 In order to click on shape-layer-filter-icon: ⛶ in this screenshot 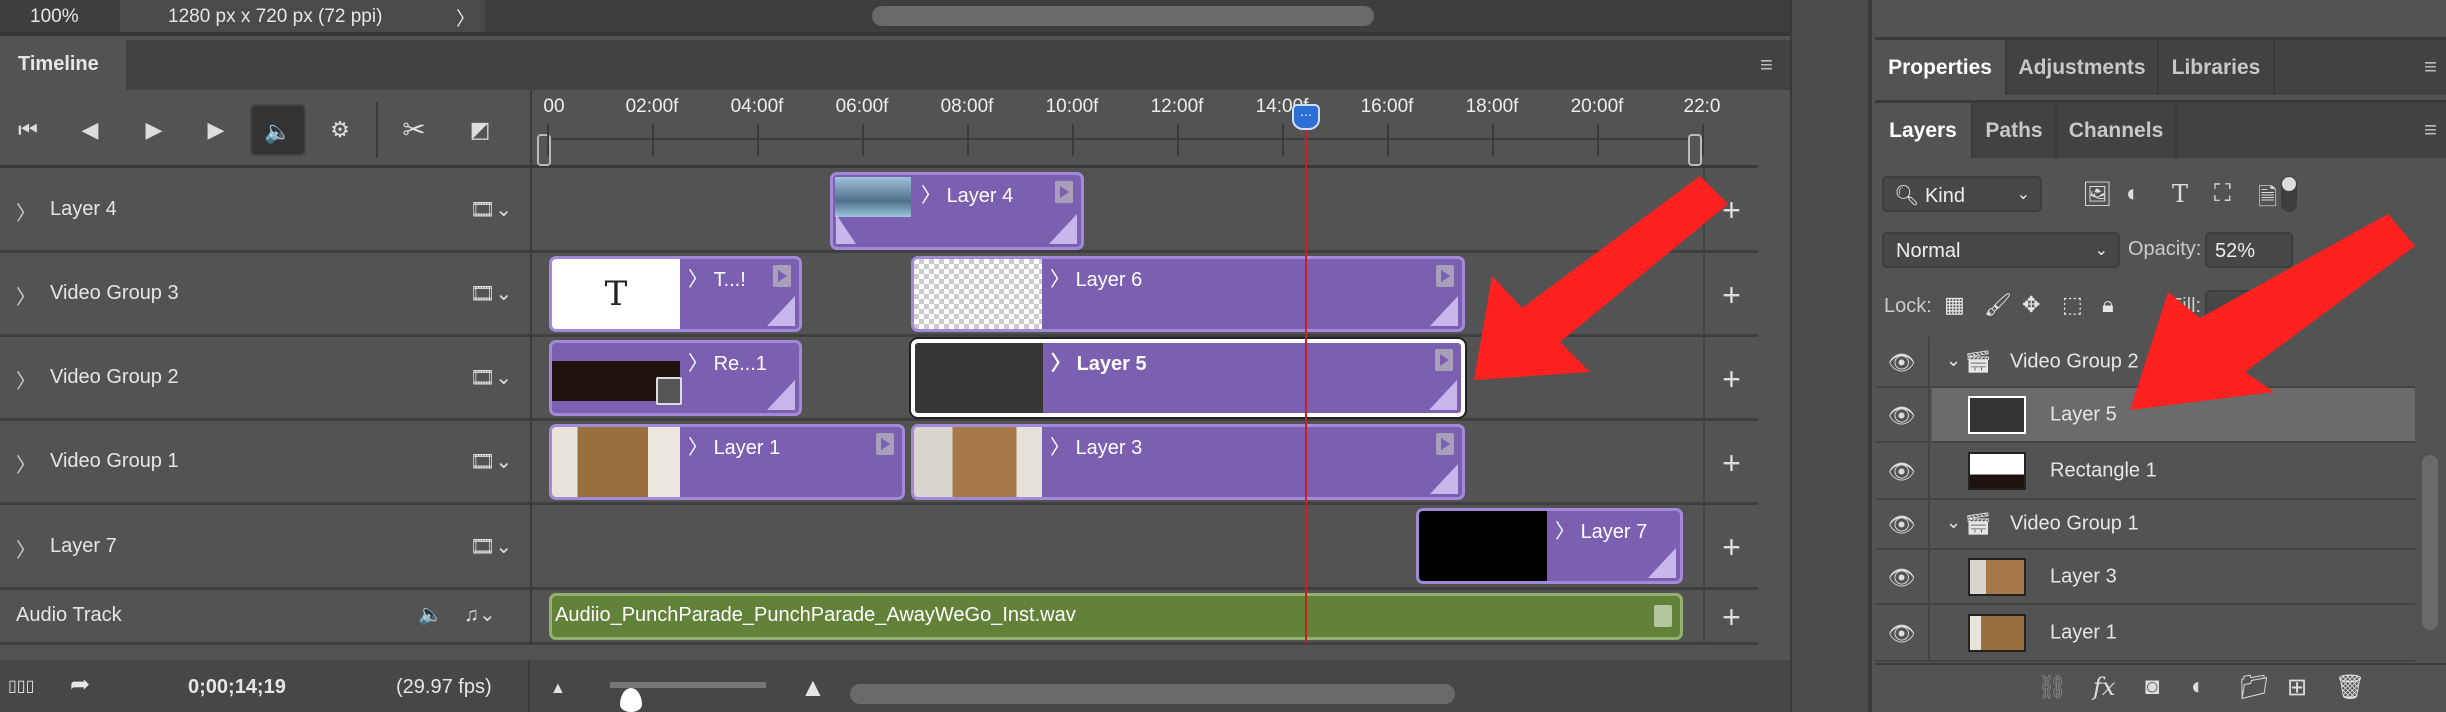, I will do `click(2222, 194)`.